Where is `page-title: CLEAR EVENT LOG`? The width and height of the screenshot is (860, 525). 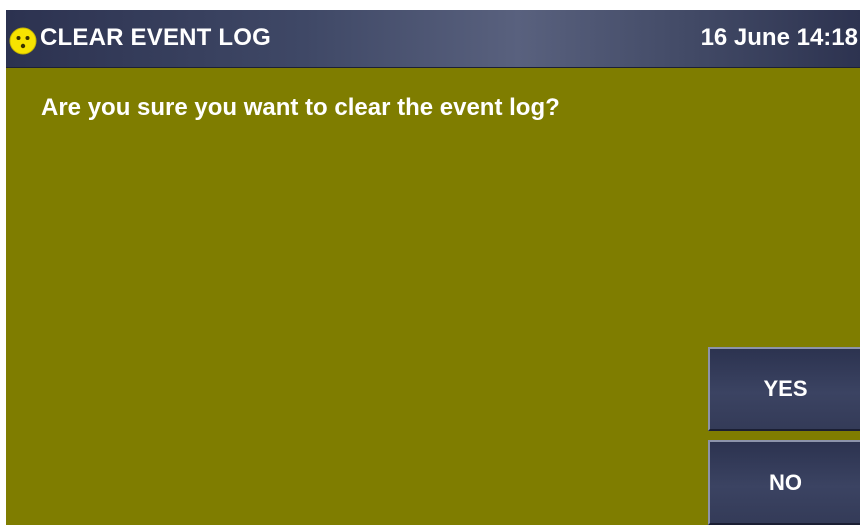 page-title: CLEAR EVENT LOG is located at coordinates (156, 37).